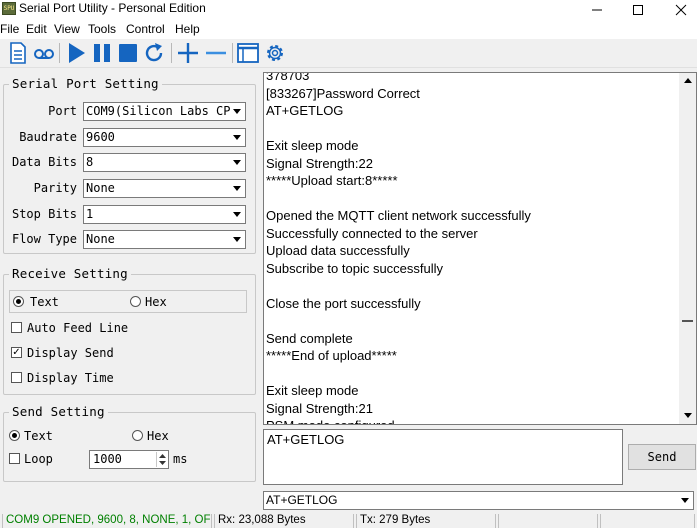  Describe the element at coordinates (688, 80) in the screenshot. I see `scroll-up-icon` at that location.